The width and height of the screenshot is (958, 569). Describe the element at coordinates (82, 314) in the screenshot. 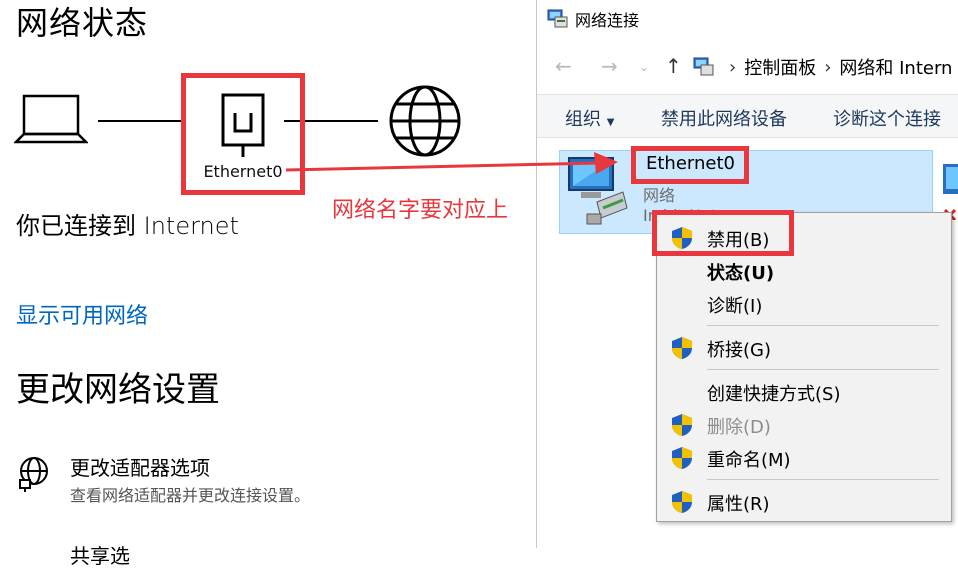

I see `show-available-networks-link: 显示可用网络` at that location.